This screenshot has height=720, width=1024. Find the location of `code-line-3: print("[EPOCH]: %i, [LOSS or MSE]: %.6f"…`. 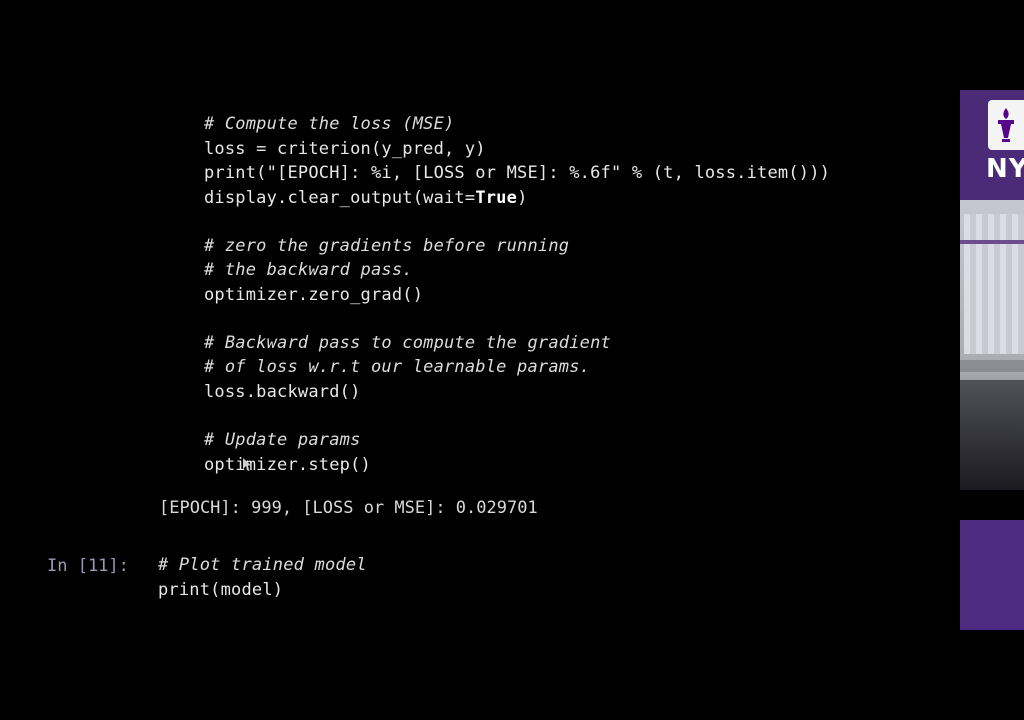

code-line-3: print("[EPOCH]: %i, [LOSS or MSE]: %.6f"… is located at coordinates (517, 173).